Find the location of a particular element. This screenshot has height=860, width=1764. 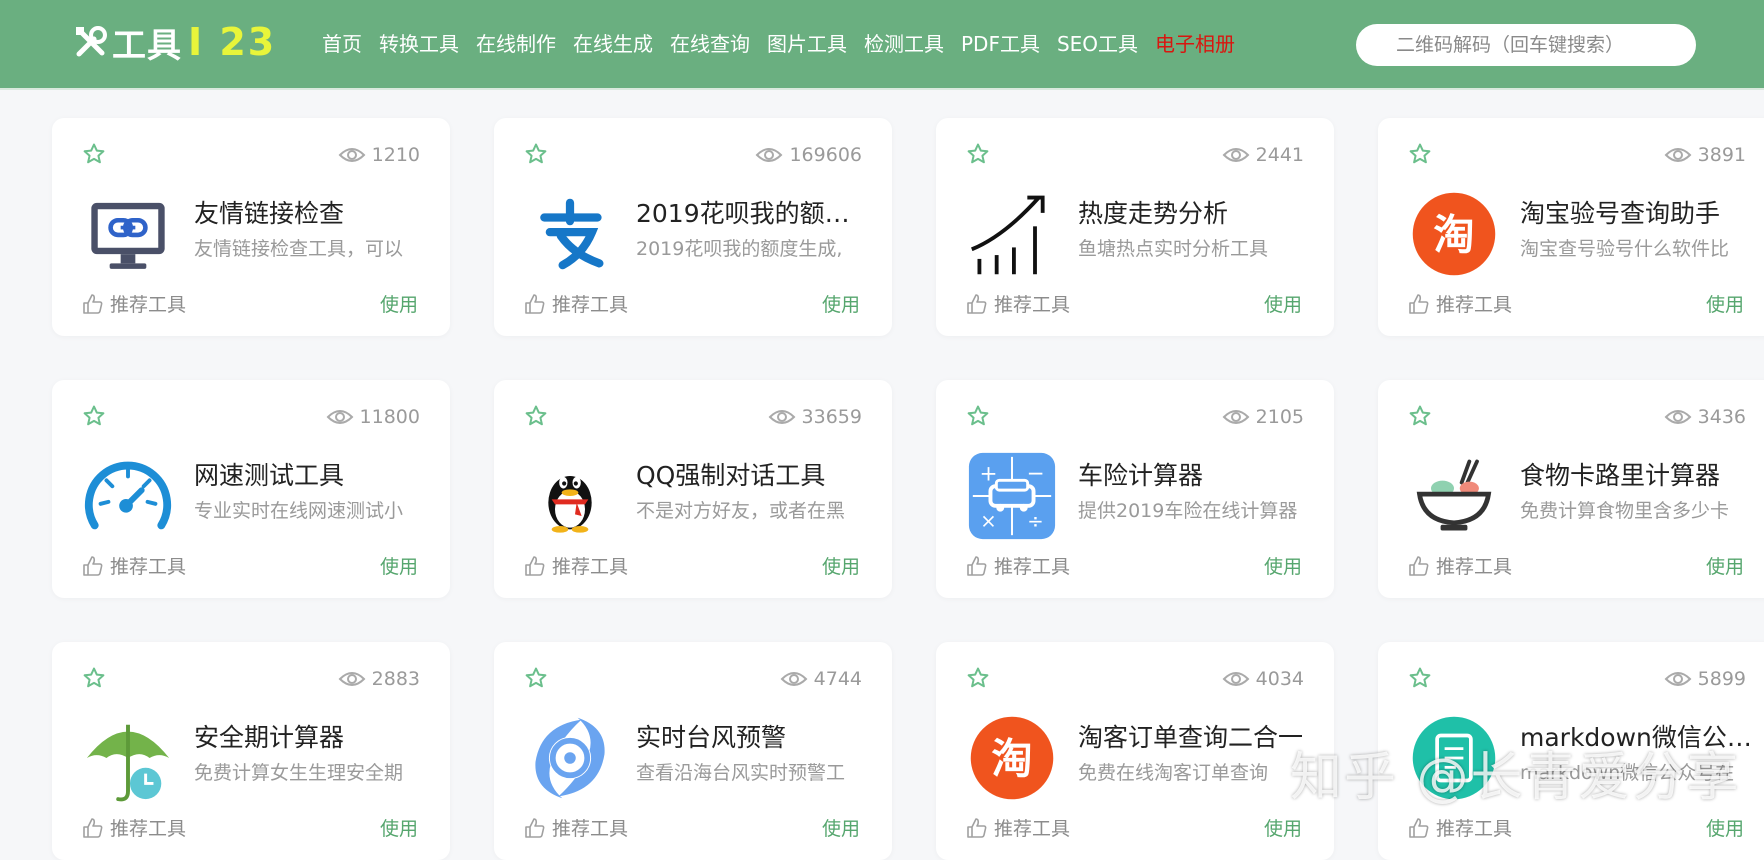

qq-penguin-icon is located at coordinates (570, 496).